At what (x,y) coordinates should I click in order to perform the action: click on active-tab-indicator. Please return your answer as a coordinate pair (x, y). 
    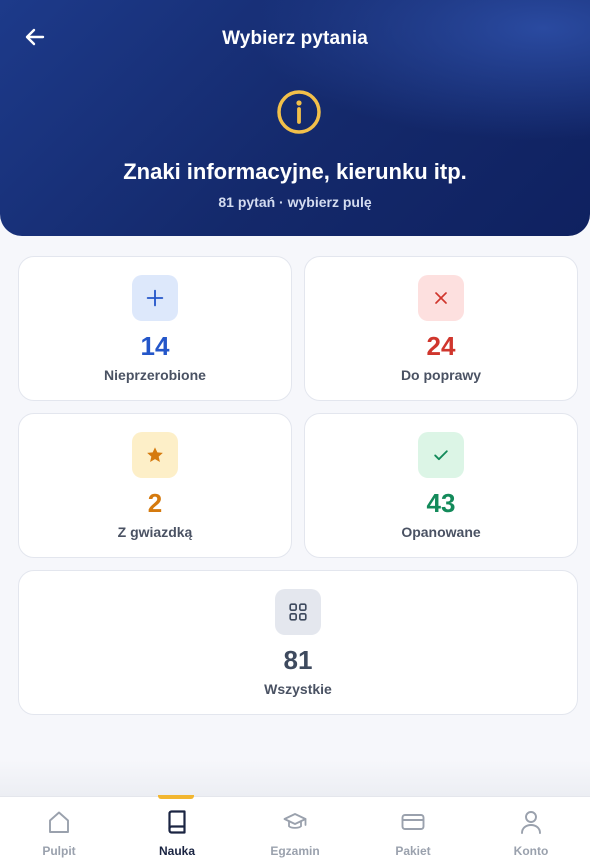
    Looking at the image, I should click on (176, 797).